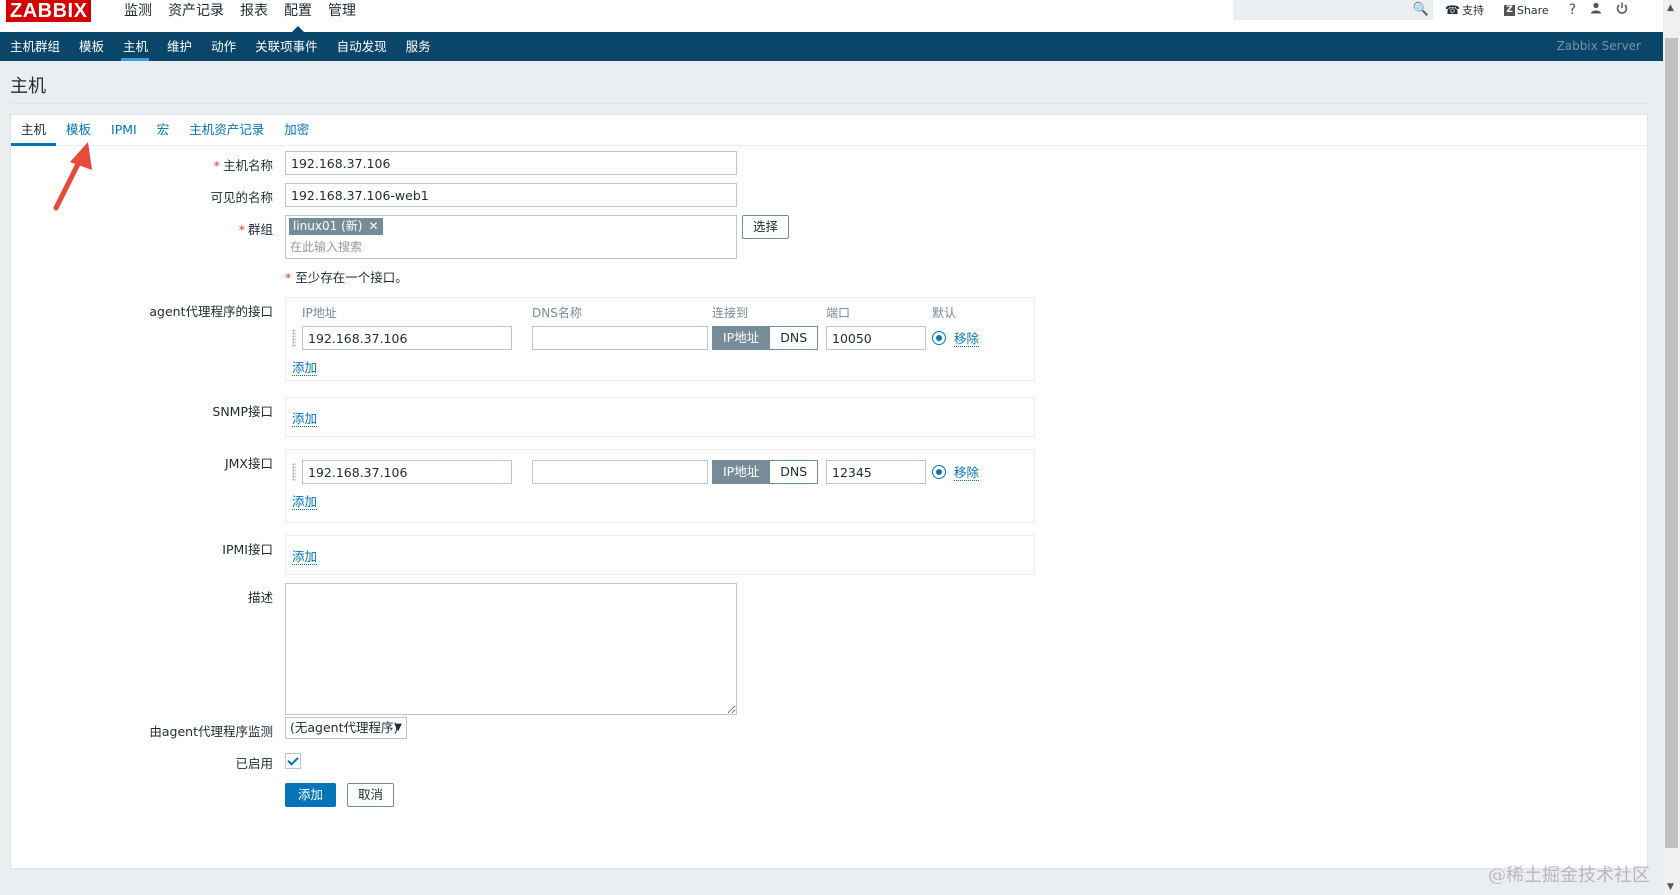  What do you see at coordinates (196, 16) in the screenshot?
I see `menu-inventory: 资产记录` at bounding box center [196, 16].